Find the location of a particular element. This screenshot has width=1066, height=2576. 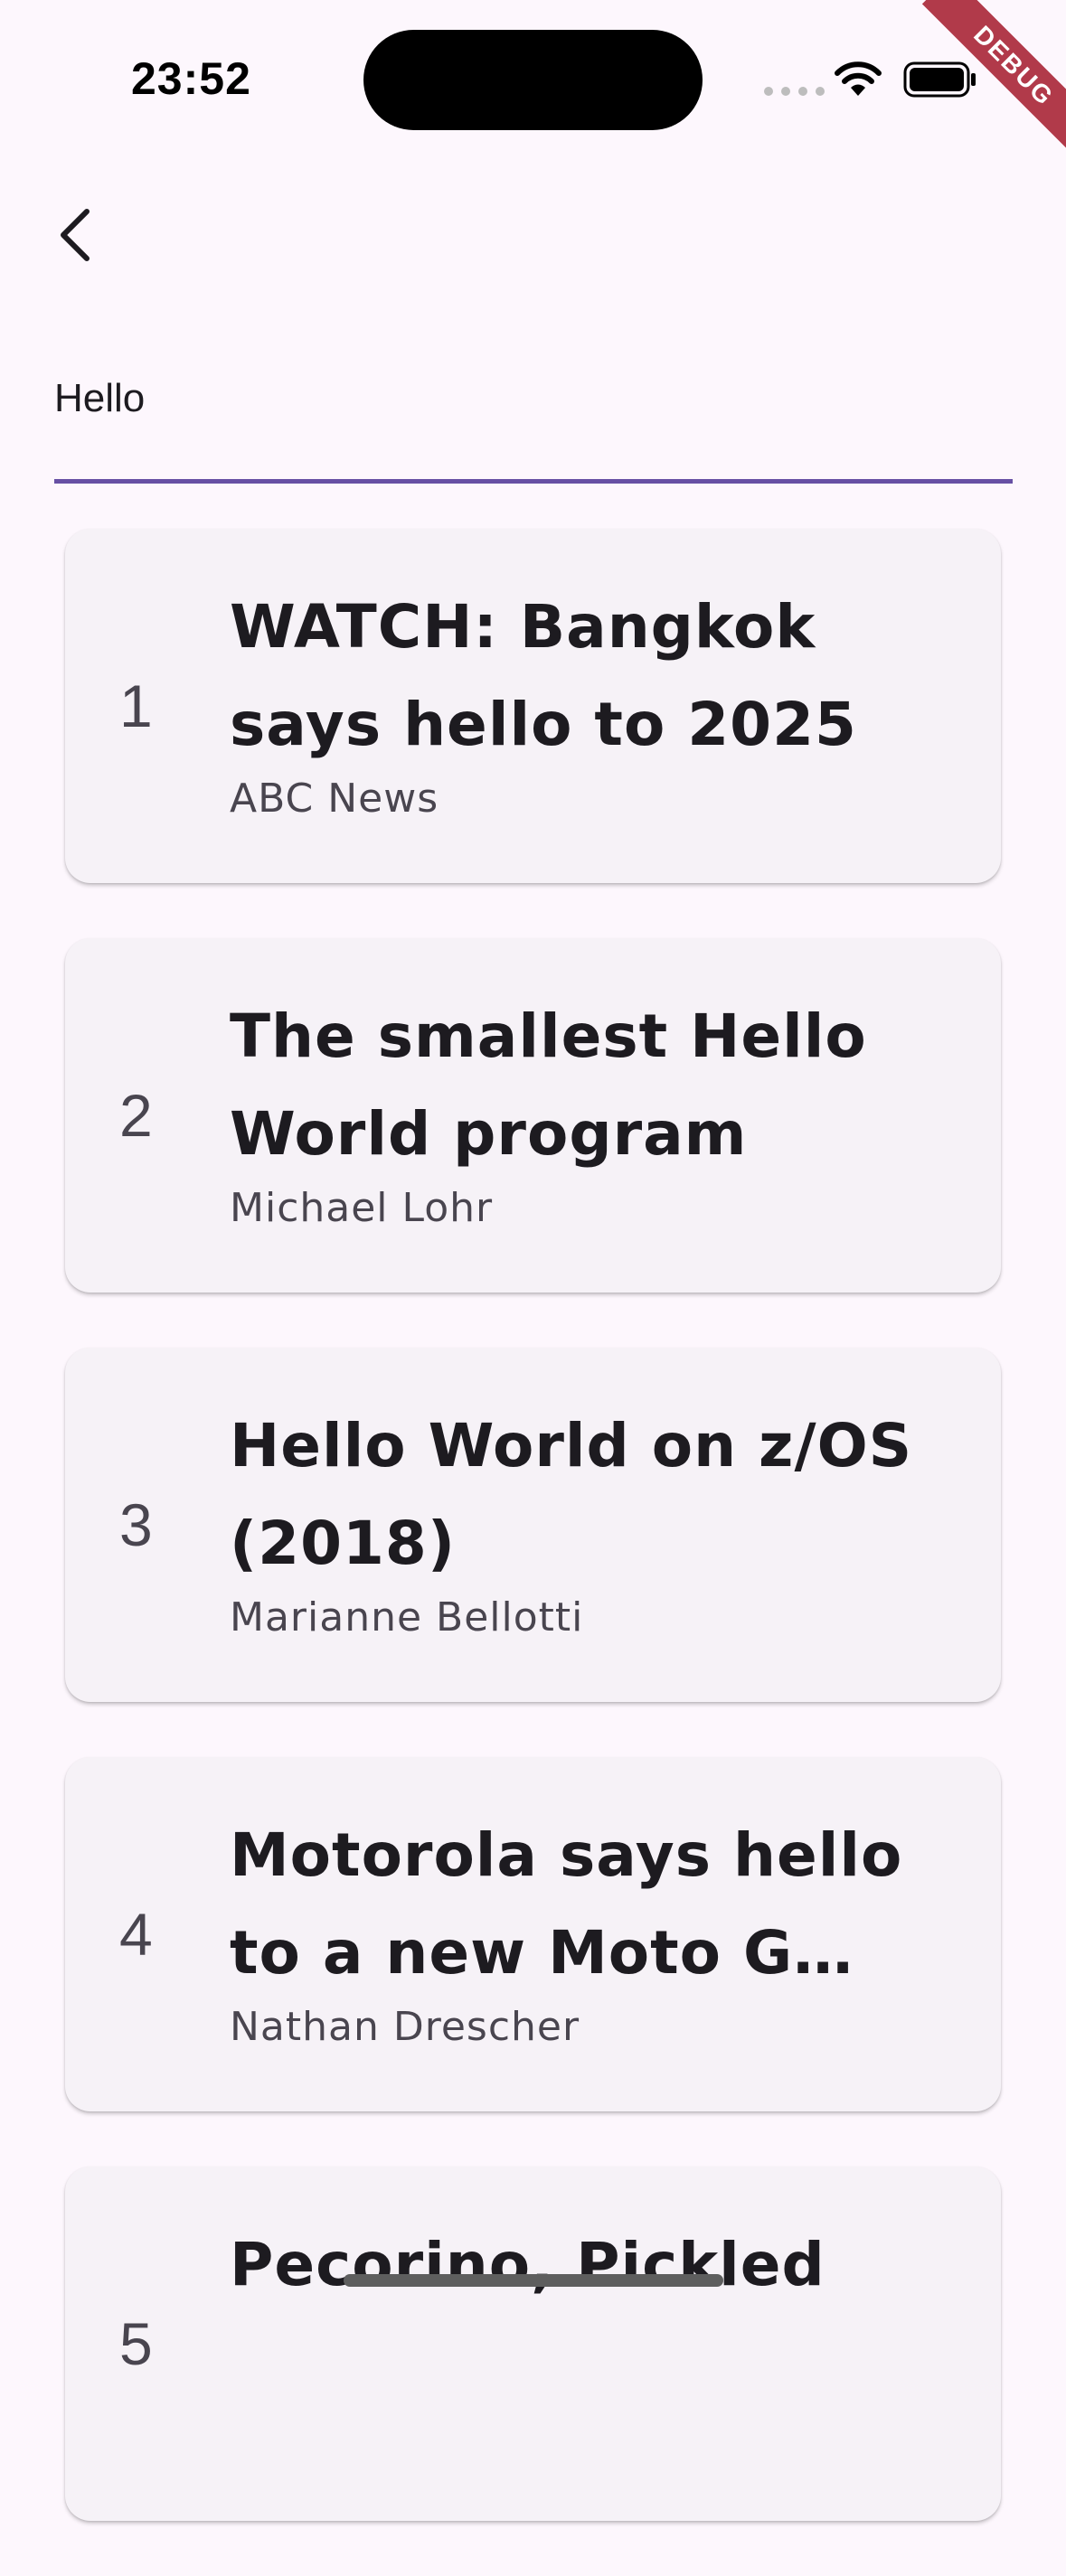

home-indicator is located at coordinates (533, 2280).